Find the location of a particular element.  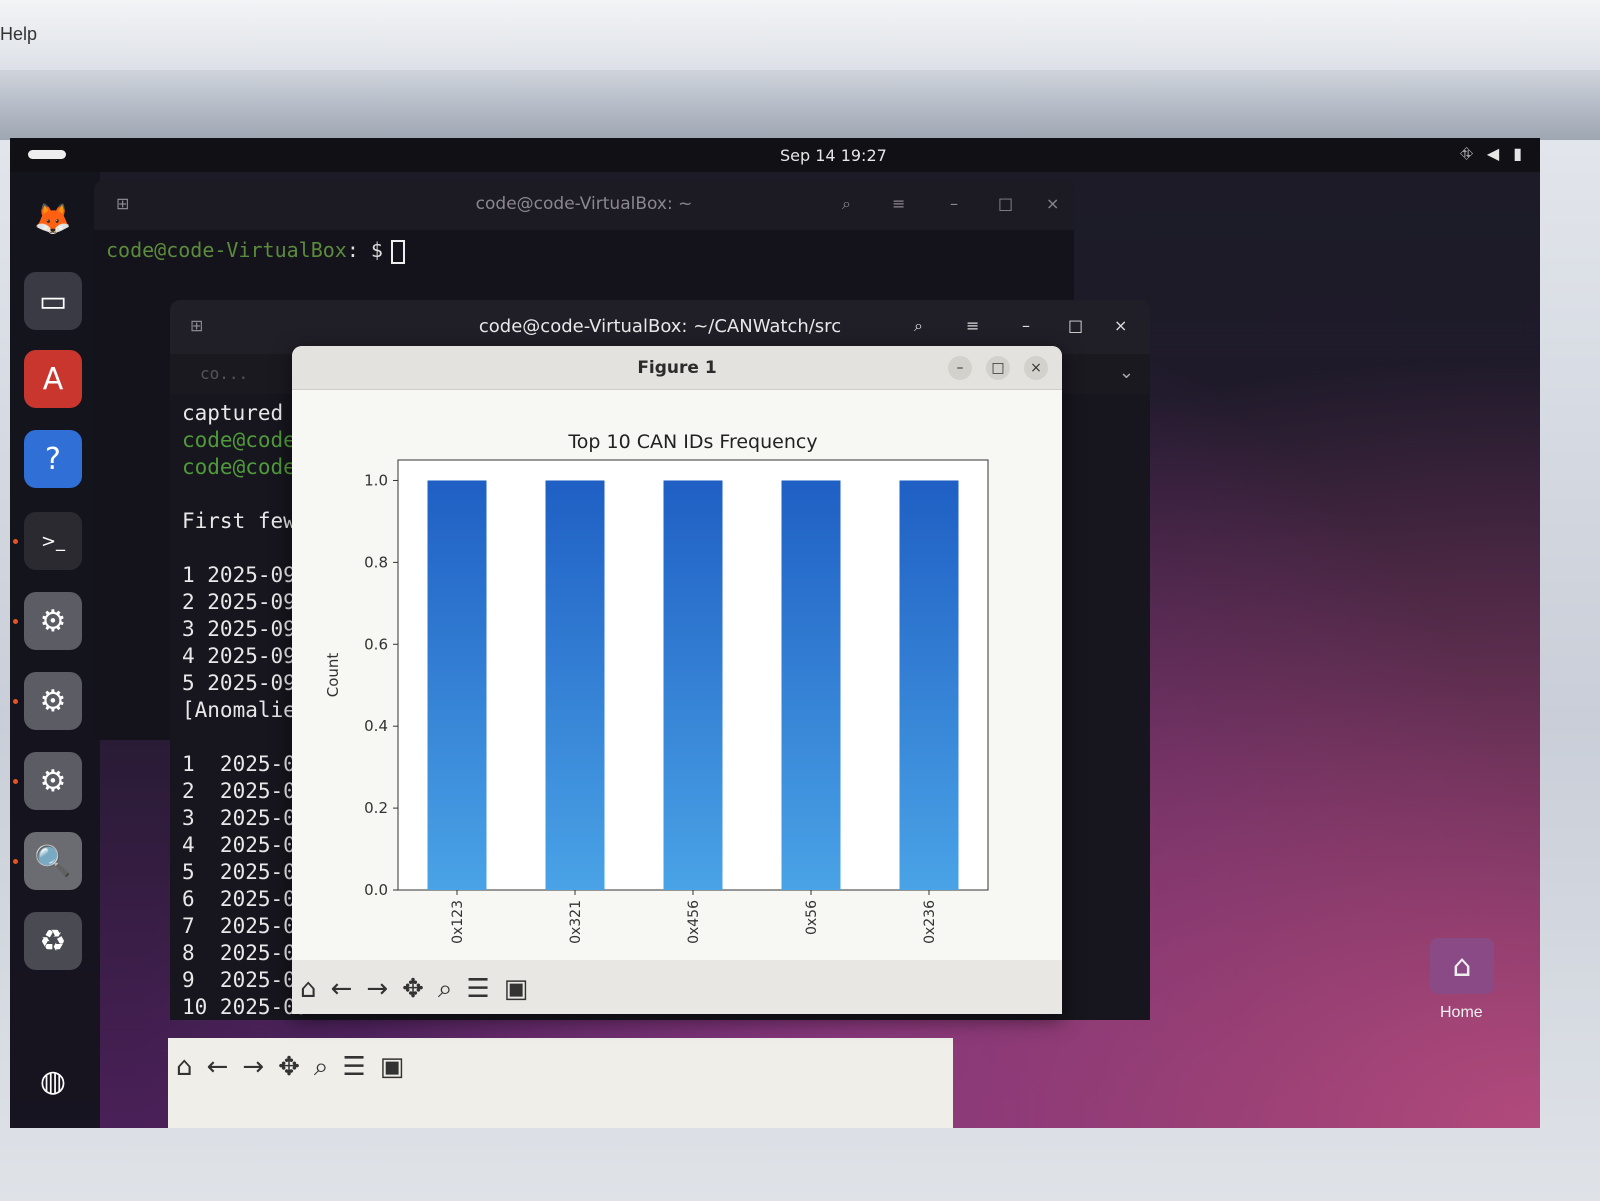

text-cursor is located at coordinates (397, 251).